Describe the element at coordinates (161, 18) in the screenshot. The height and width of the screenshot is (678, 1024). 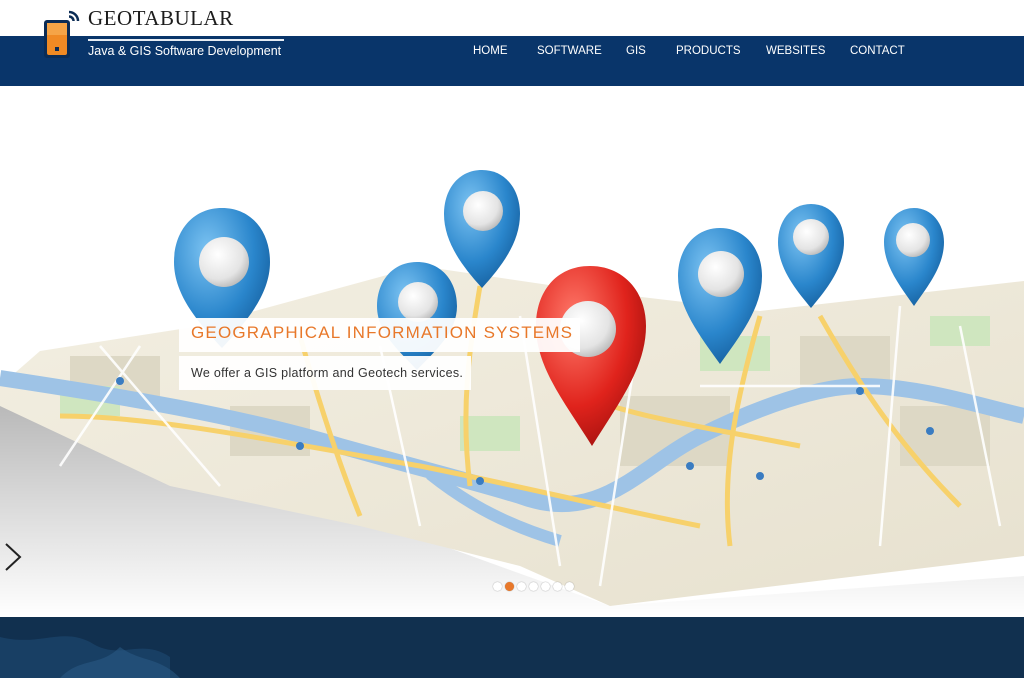
I see `brand-name: GEOTABULAR` at that location.